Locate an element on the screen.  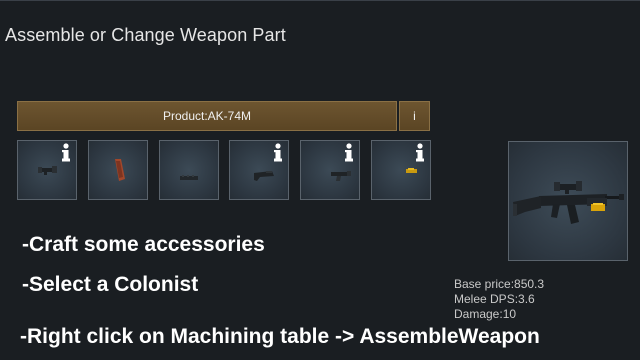
scope-part-icon is located at coordinates (47, 170).